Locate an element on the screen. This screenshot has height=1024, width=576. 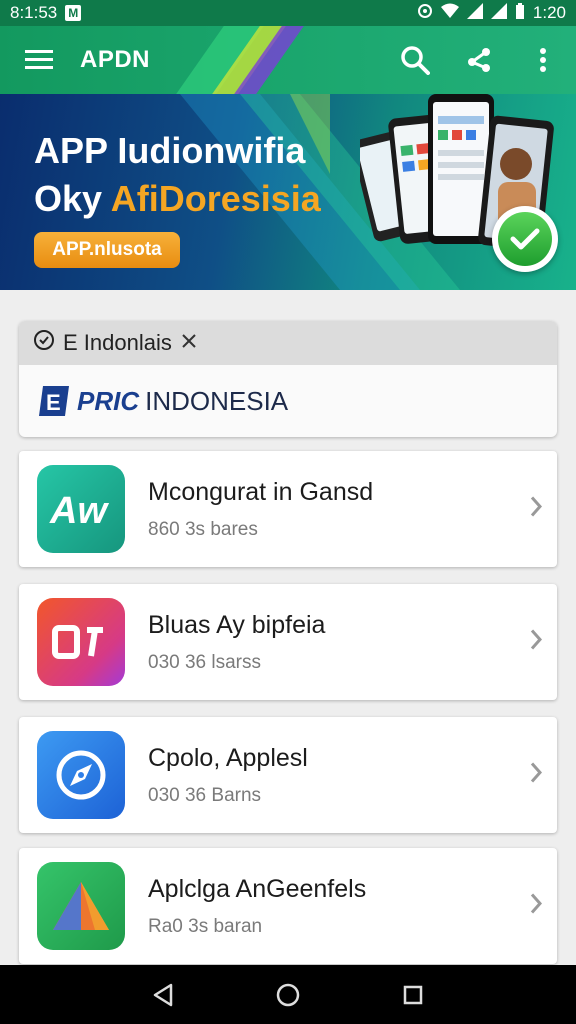
search-icon is located at coordinates (415, 60).